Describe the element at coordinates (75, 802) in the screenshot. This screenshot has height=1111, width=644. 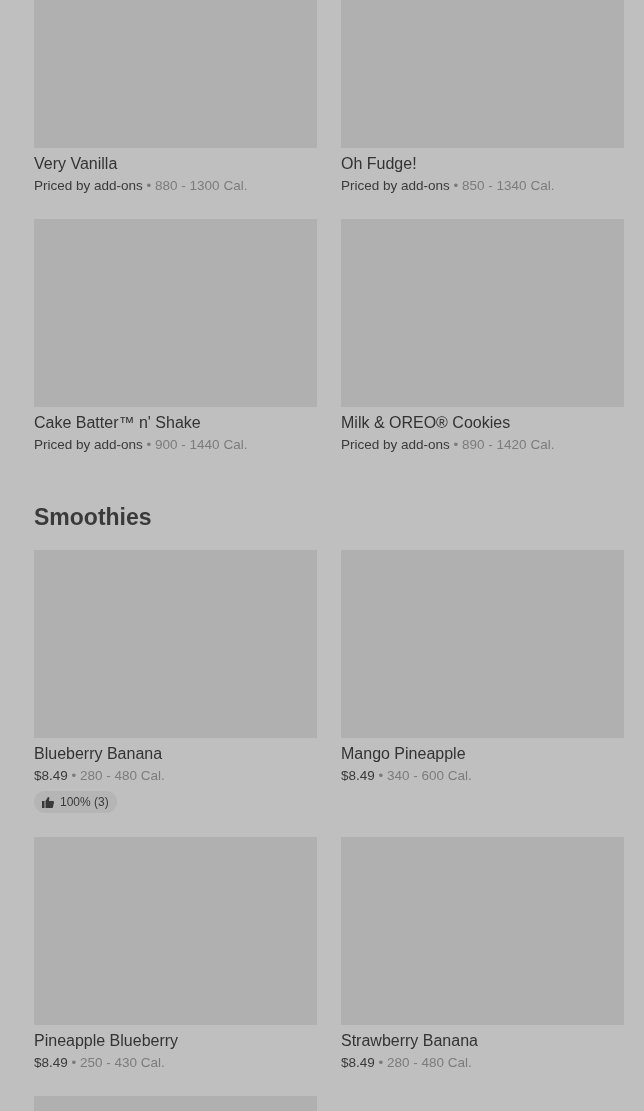
I see `rating-badge: 100% (3)` at that location.